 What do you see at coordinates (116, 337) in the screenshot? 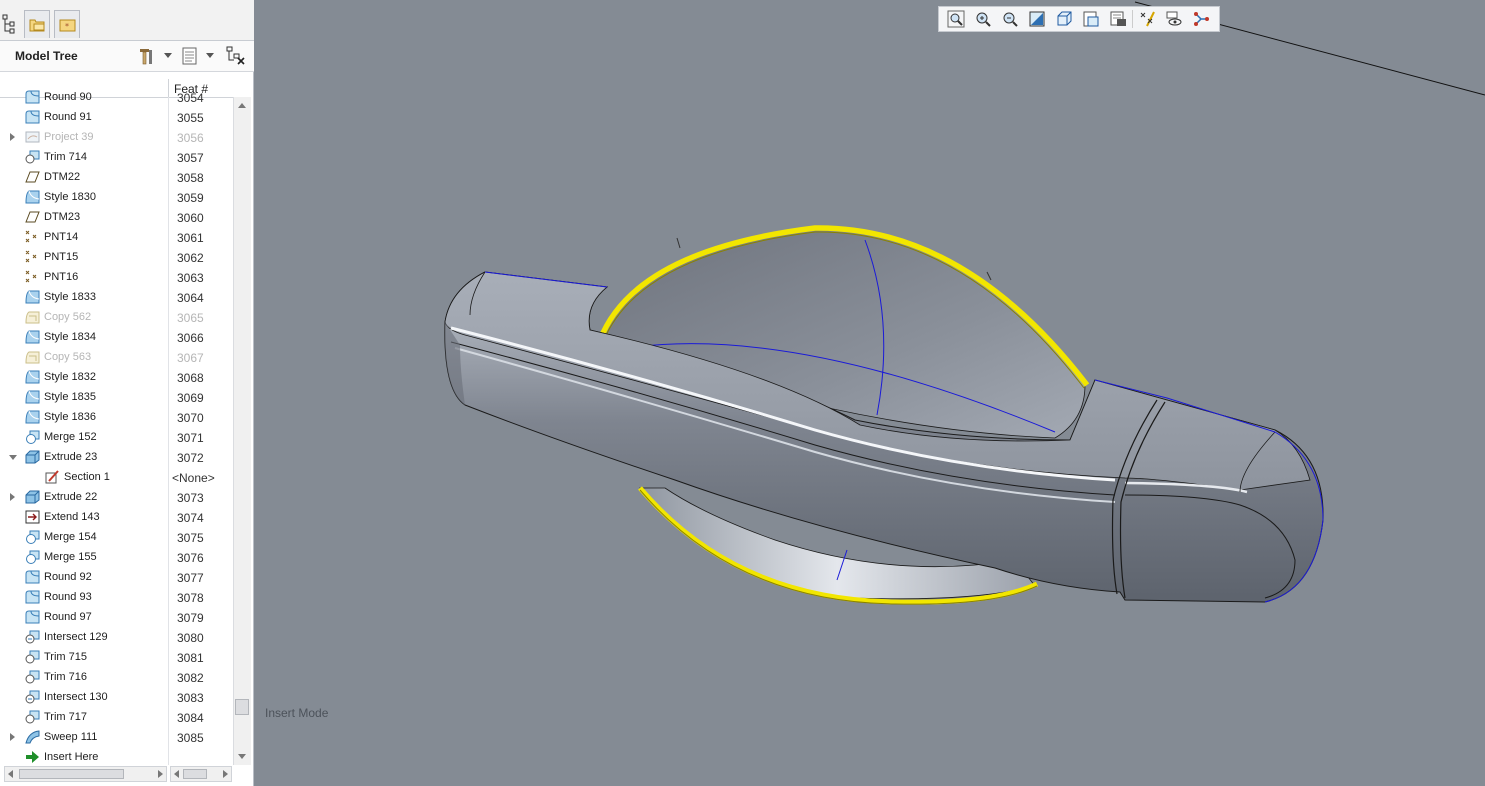
I see `tree-item: Style 1834 3066` at bounding box center [116, 337].